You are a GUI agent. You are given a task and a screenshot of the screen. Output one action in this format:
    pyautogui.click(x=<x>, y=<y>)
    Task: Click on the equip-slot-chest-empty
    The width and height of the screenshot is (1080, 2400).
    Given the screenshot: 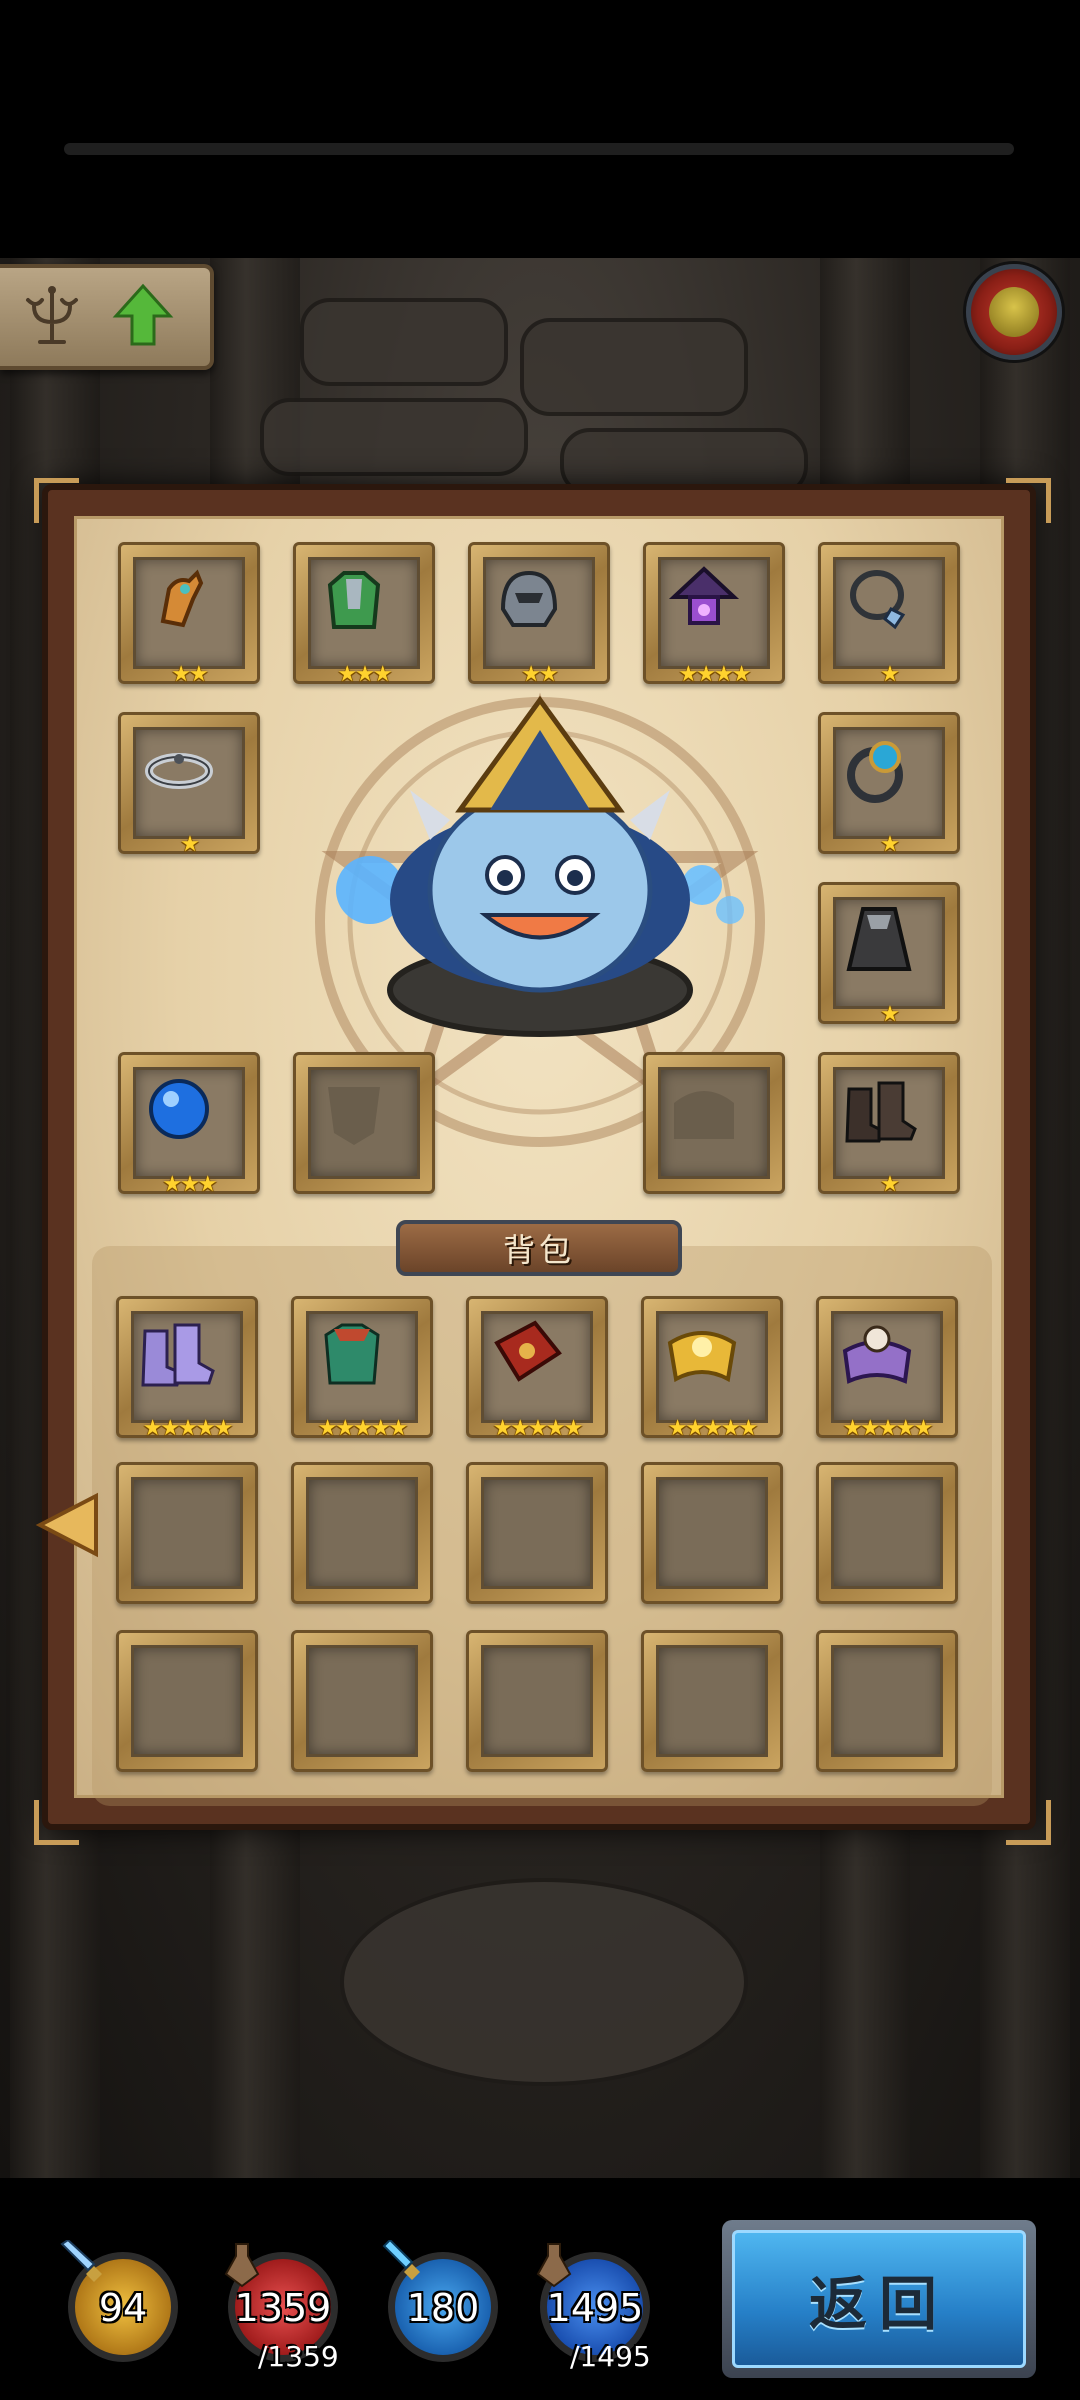 What is the action you would take?
    pyautogui.click(x=714, y=1123)
    